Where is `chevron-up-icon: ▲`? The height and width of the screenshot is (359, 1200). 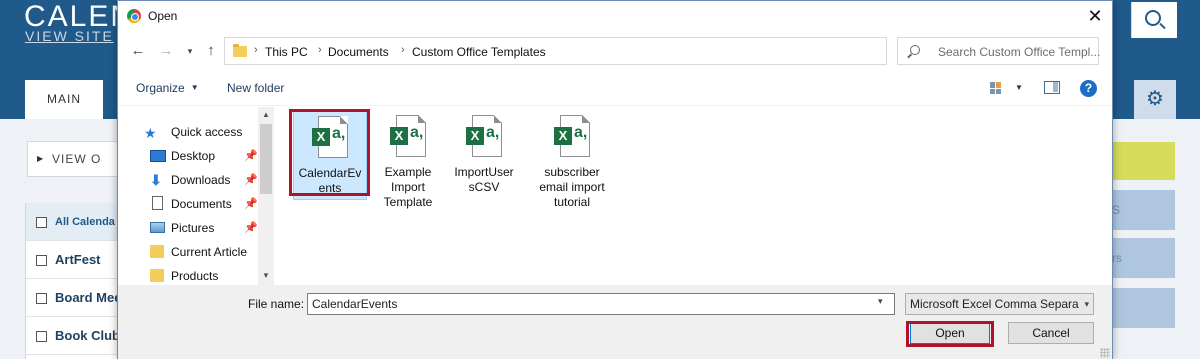 chevron-up-icon: ▲ is located at coordinates (266, 115).